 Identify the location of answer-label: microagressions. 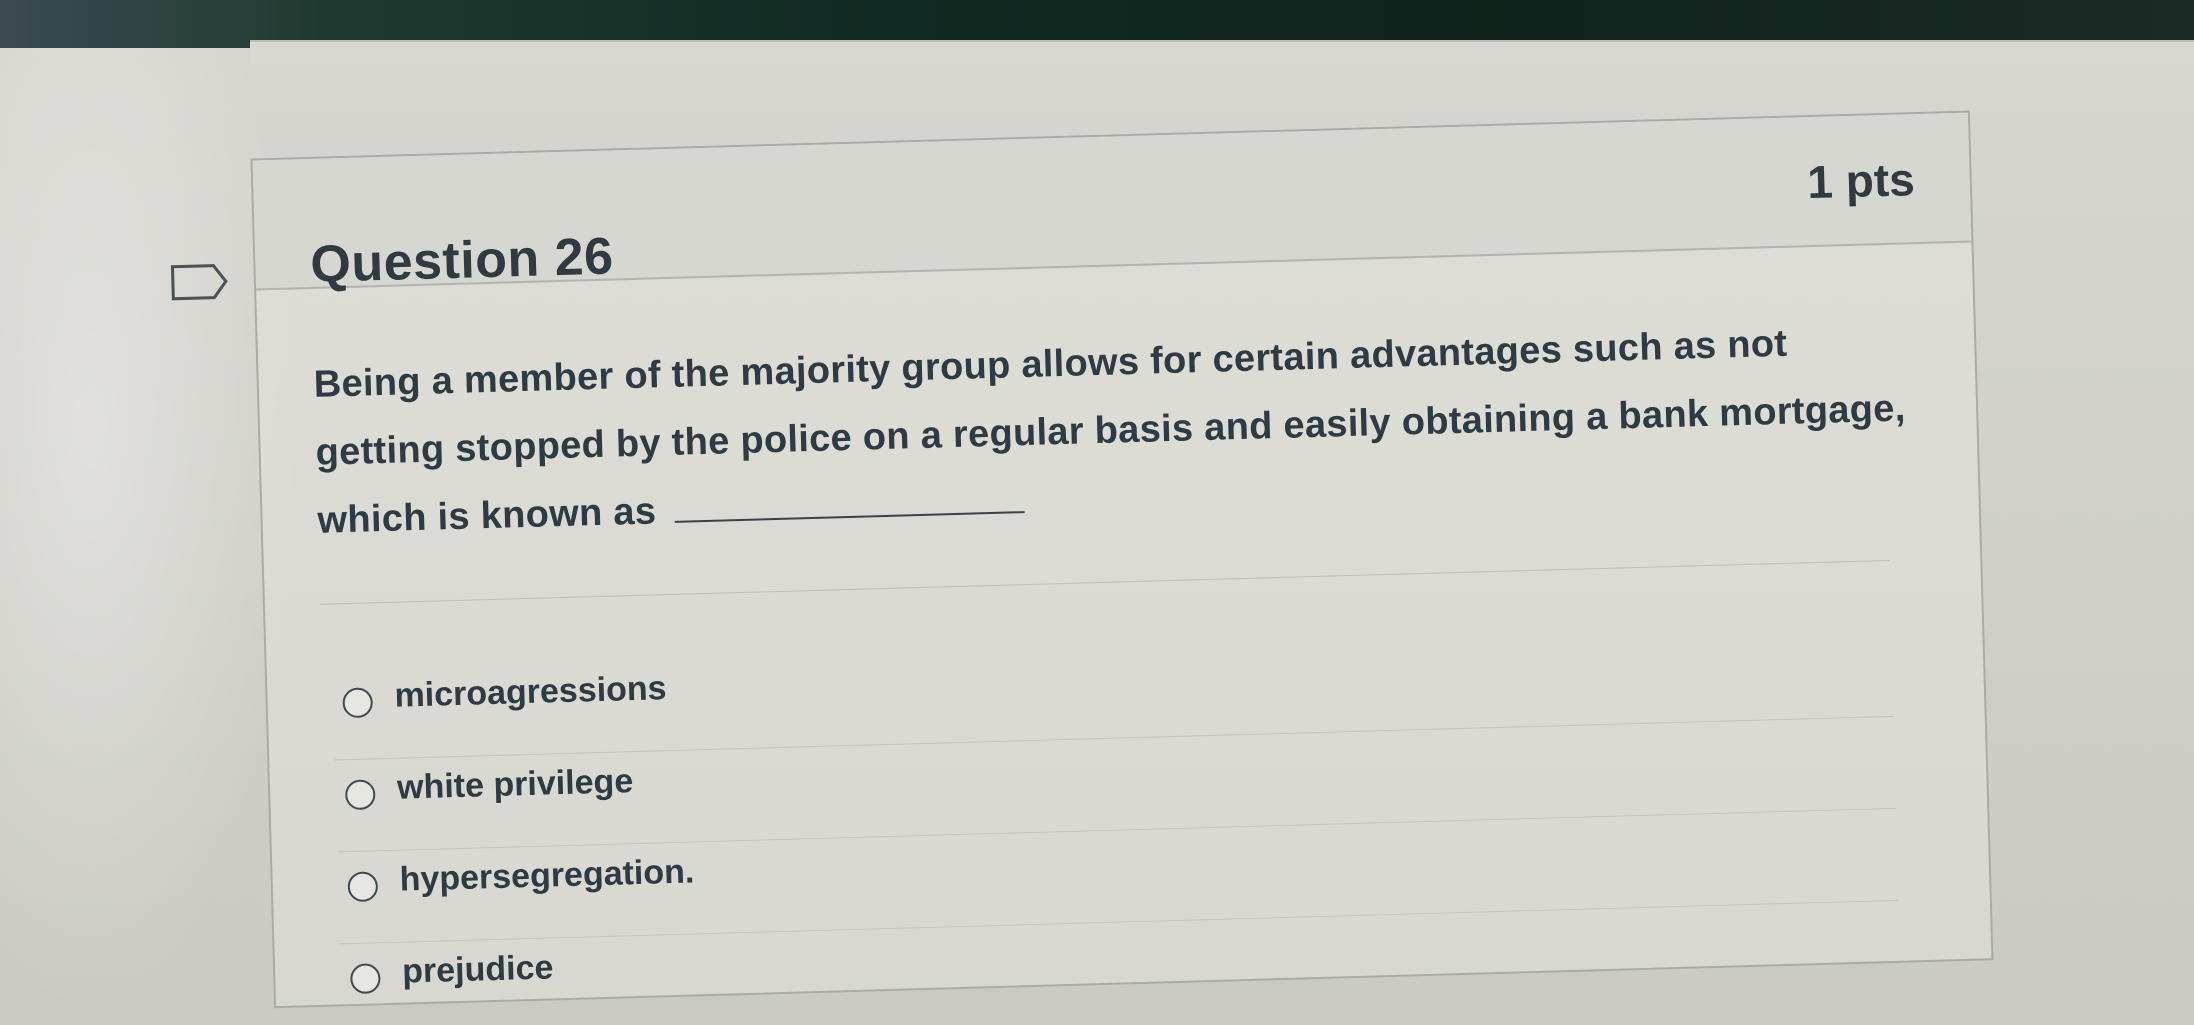
(530, 692).